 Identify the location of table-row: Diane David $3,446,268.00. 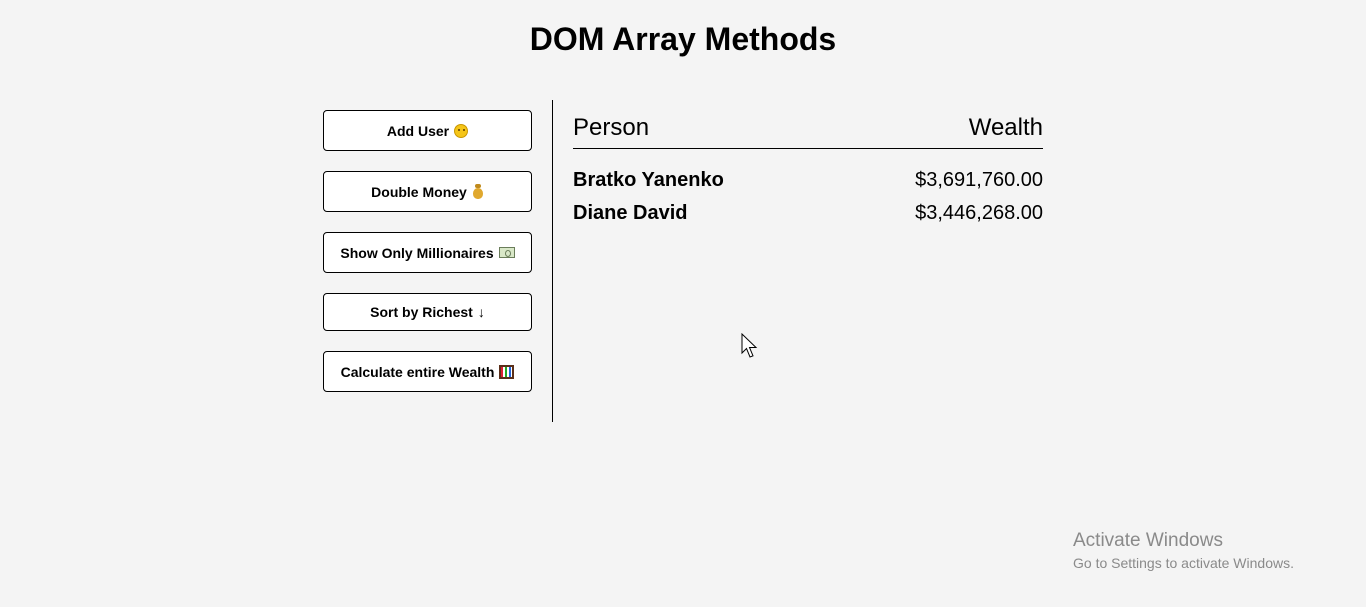
(808, 213).